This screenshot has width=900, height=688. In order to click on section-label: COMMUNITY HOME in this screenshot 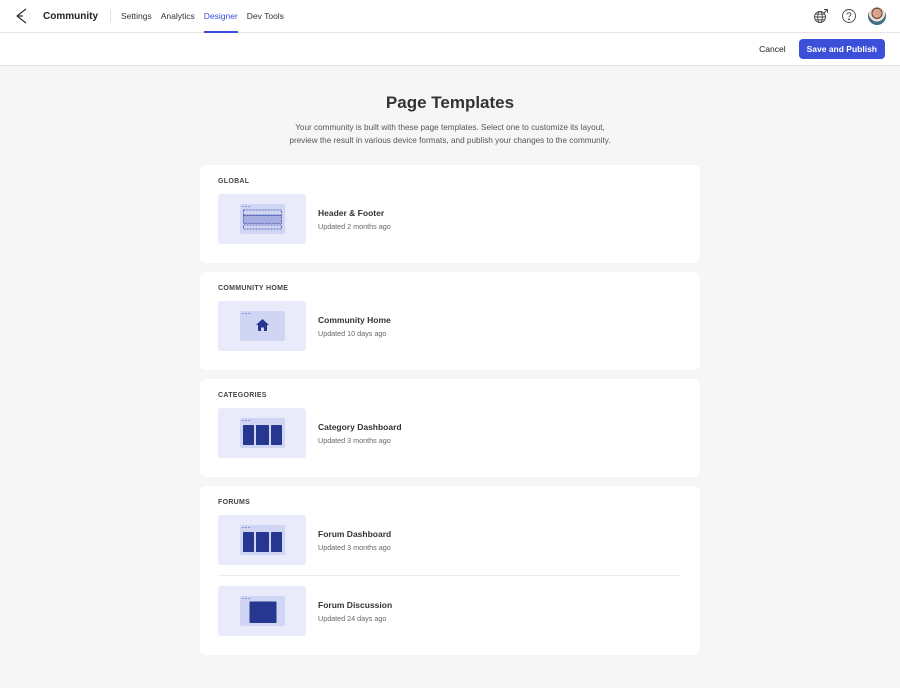, I will do `click(253, 288)`.